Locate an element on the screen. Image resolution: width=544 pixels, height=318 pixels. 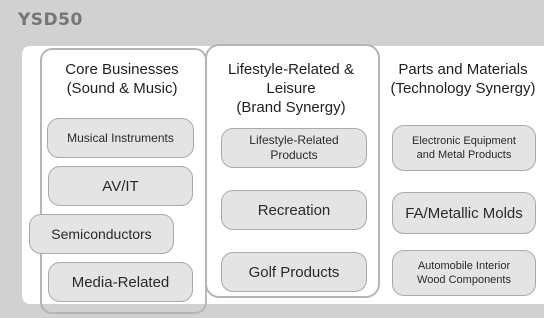
parts-heading: Parts and Materials (Technology Synergy) is located at coordinates (463, 79).